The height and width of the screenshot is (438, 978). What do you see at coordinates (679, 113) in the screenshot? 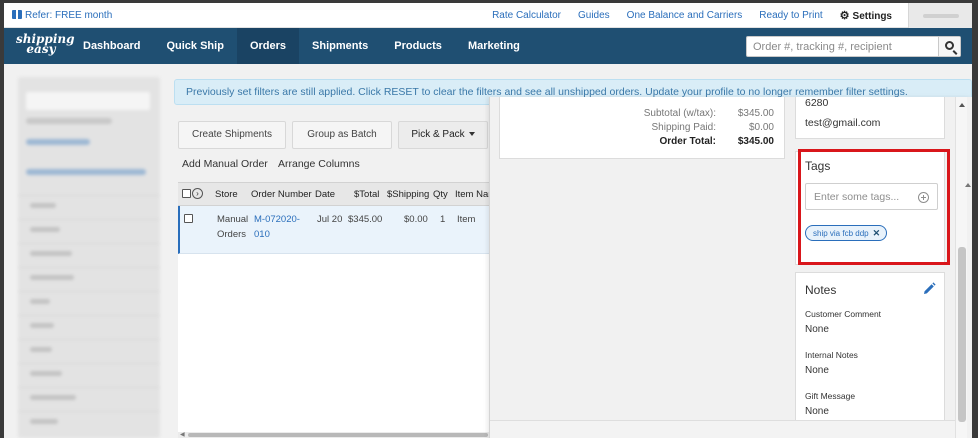
I see `subtotal-label: Subtotal (w/tax):` at bounding box center [679, 113].